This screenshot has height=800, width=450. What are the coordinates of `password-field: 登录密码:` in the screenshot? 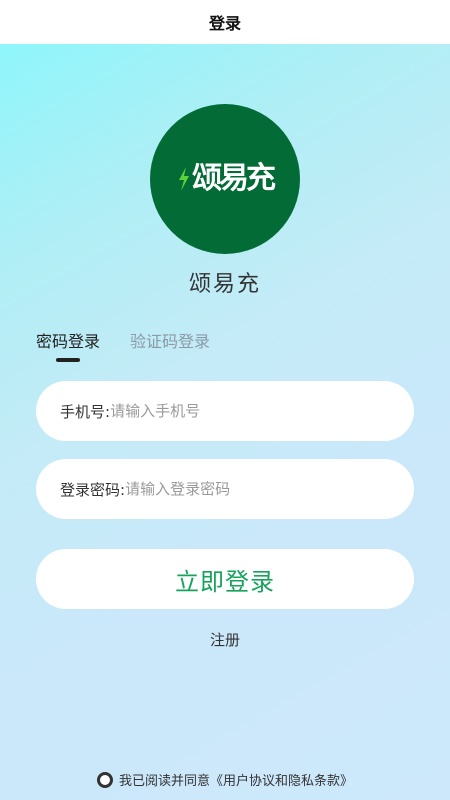 It's located at (225, 489).